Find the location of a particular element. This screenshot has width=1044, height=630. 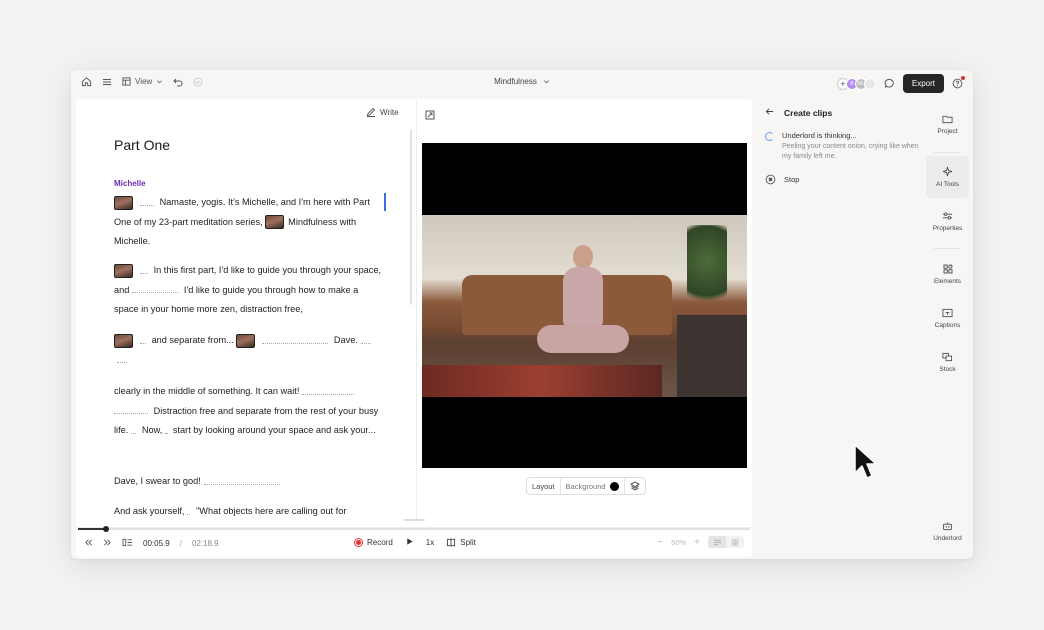

layers-icon is located at coordinates (635, 486).